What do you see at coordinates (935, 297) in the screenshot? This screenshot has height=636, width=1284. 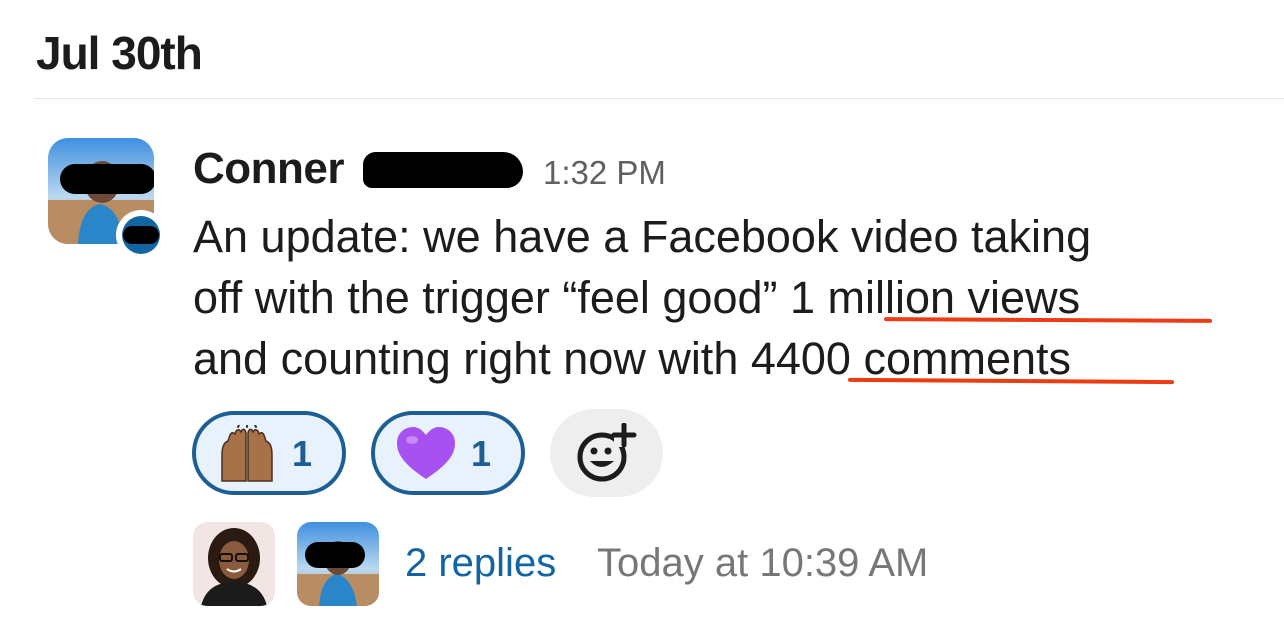 I see `highlighted-views-text: 1 million views` at bounding box center [935, 297].